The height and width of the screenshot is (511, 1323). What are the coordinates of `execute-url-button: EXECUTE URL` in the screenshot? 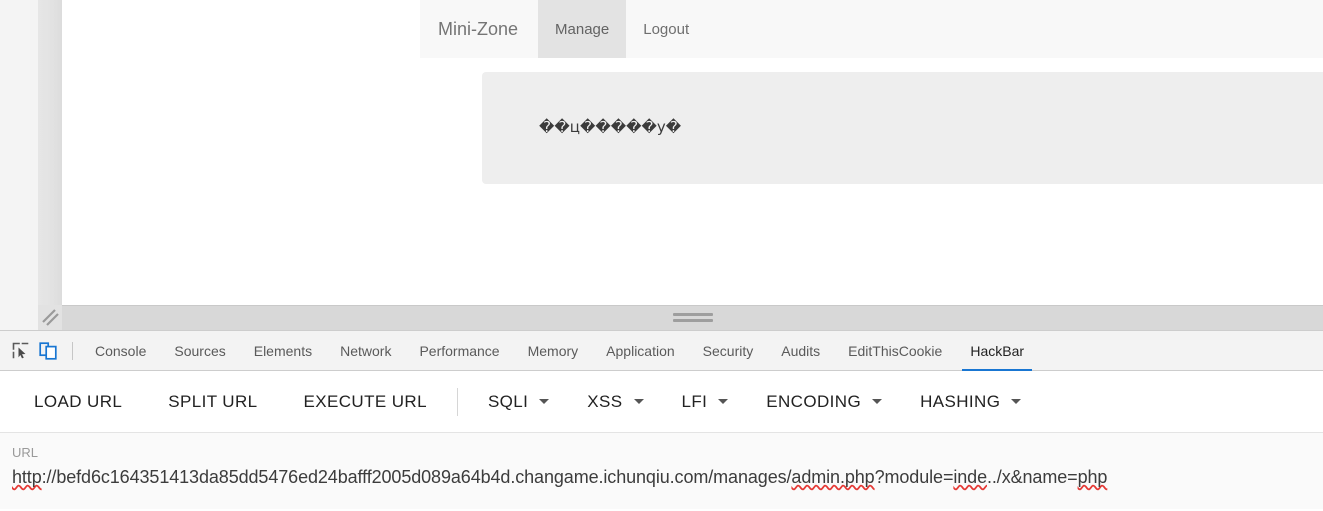 It's located at (365, 402).